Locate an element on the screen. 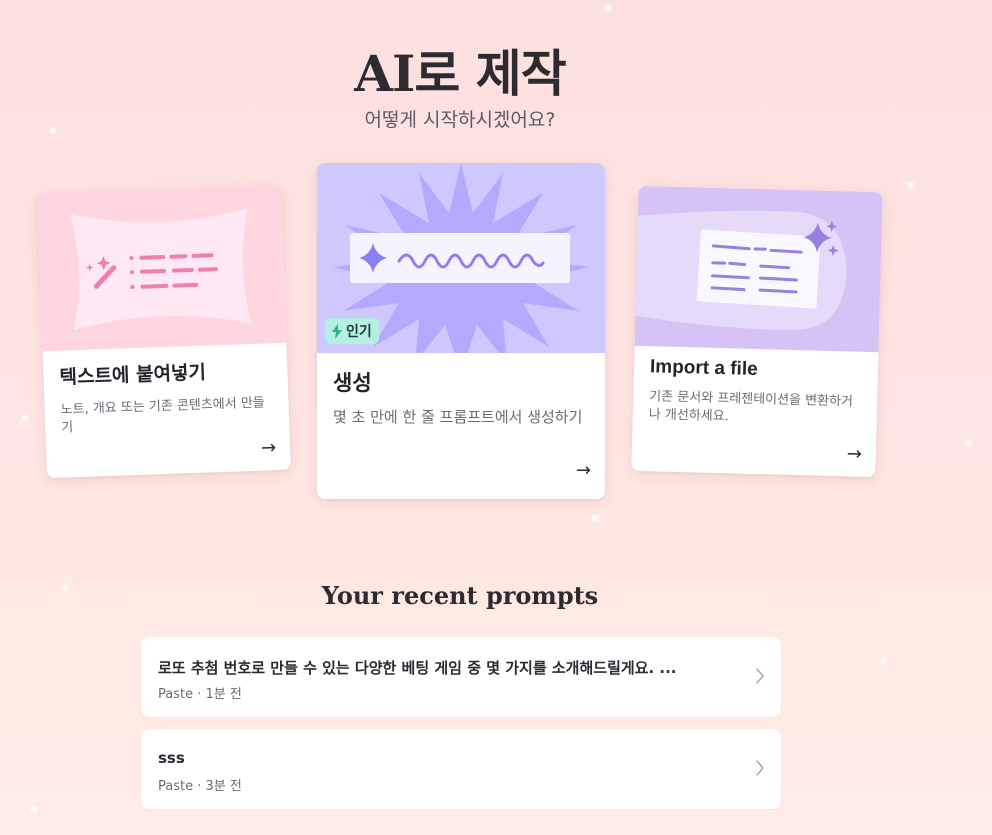 The width and height of the screenshot is (992, 835). recent-prompt-item: sss Paste · 3분 전 is located at coordinates (461, 769).